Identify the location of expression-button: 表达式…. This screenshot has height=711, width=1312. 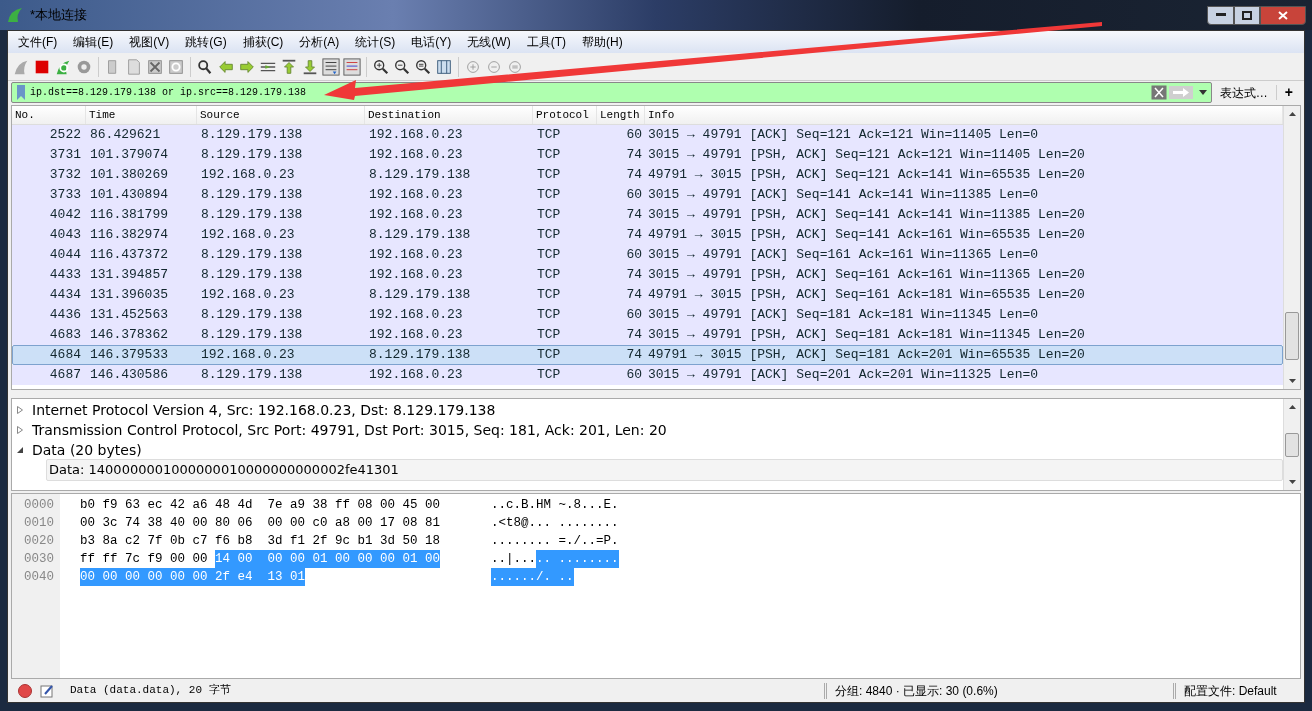
(1243, 92).